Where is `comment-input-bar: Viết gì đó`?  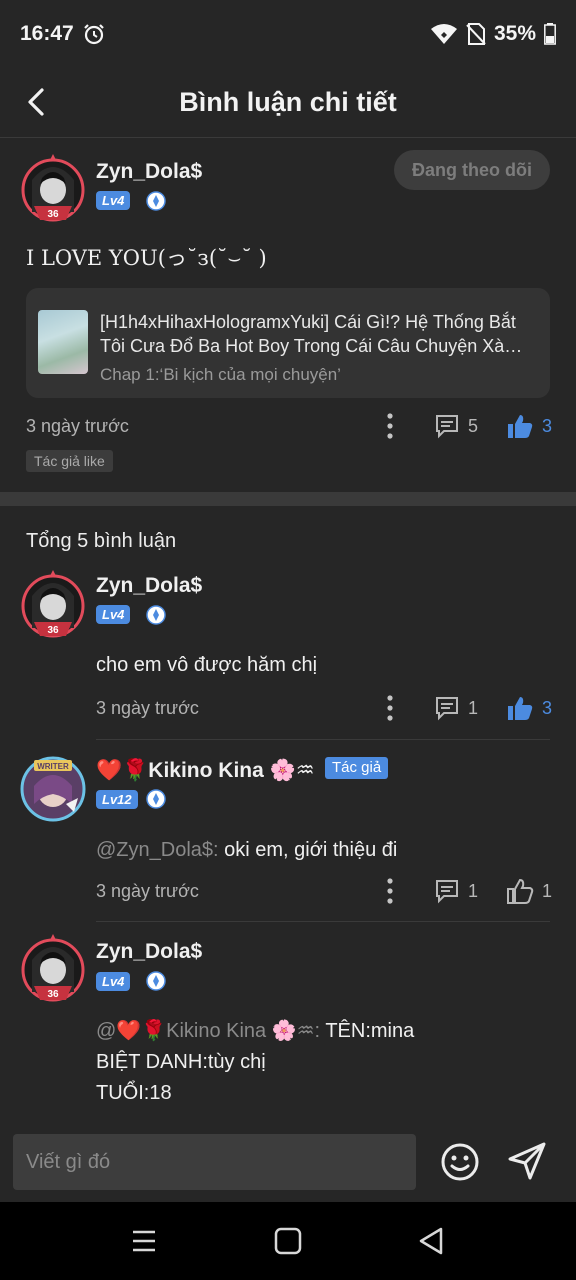
comment-input-bar: Viết gì đó is located at coordinates (288, 1160).